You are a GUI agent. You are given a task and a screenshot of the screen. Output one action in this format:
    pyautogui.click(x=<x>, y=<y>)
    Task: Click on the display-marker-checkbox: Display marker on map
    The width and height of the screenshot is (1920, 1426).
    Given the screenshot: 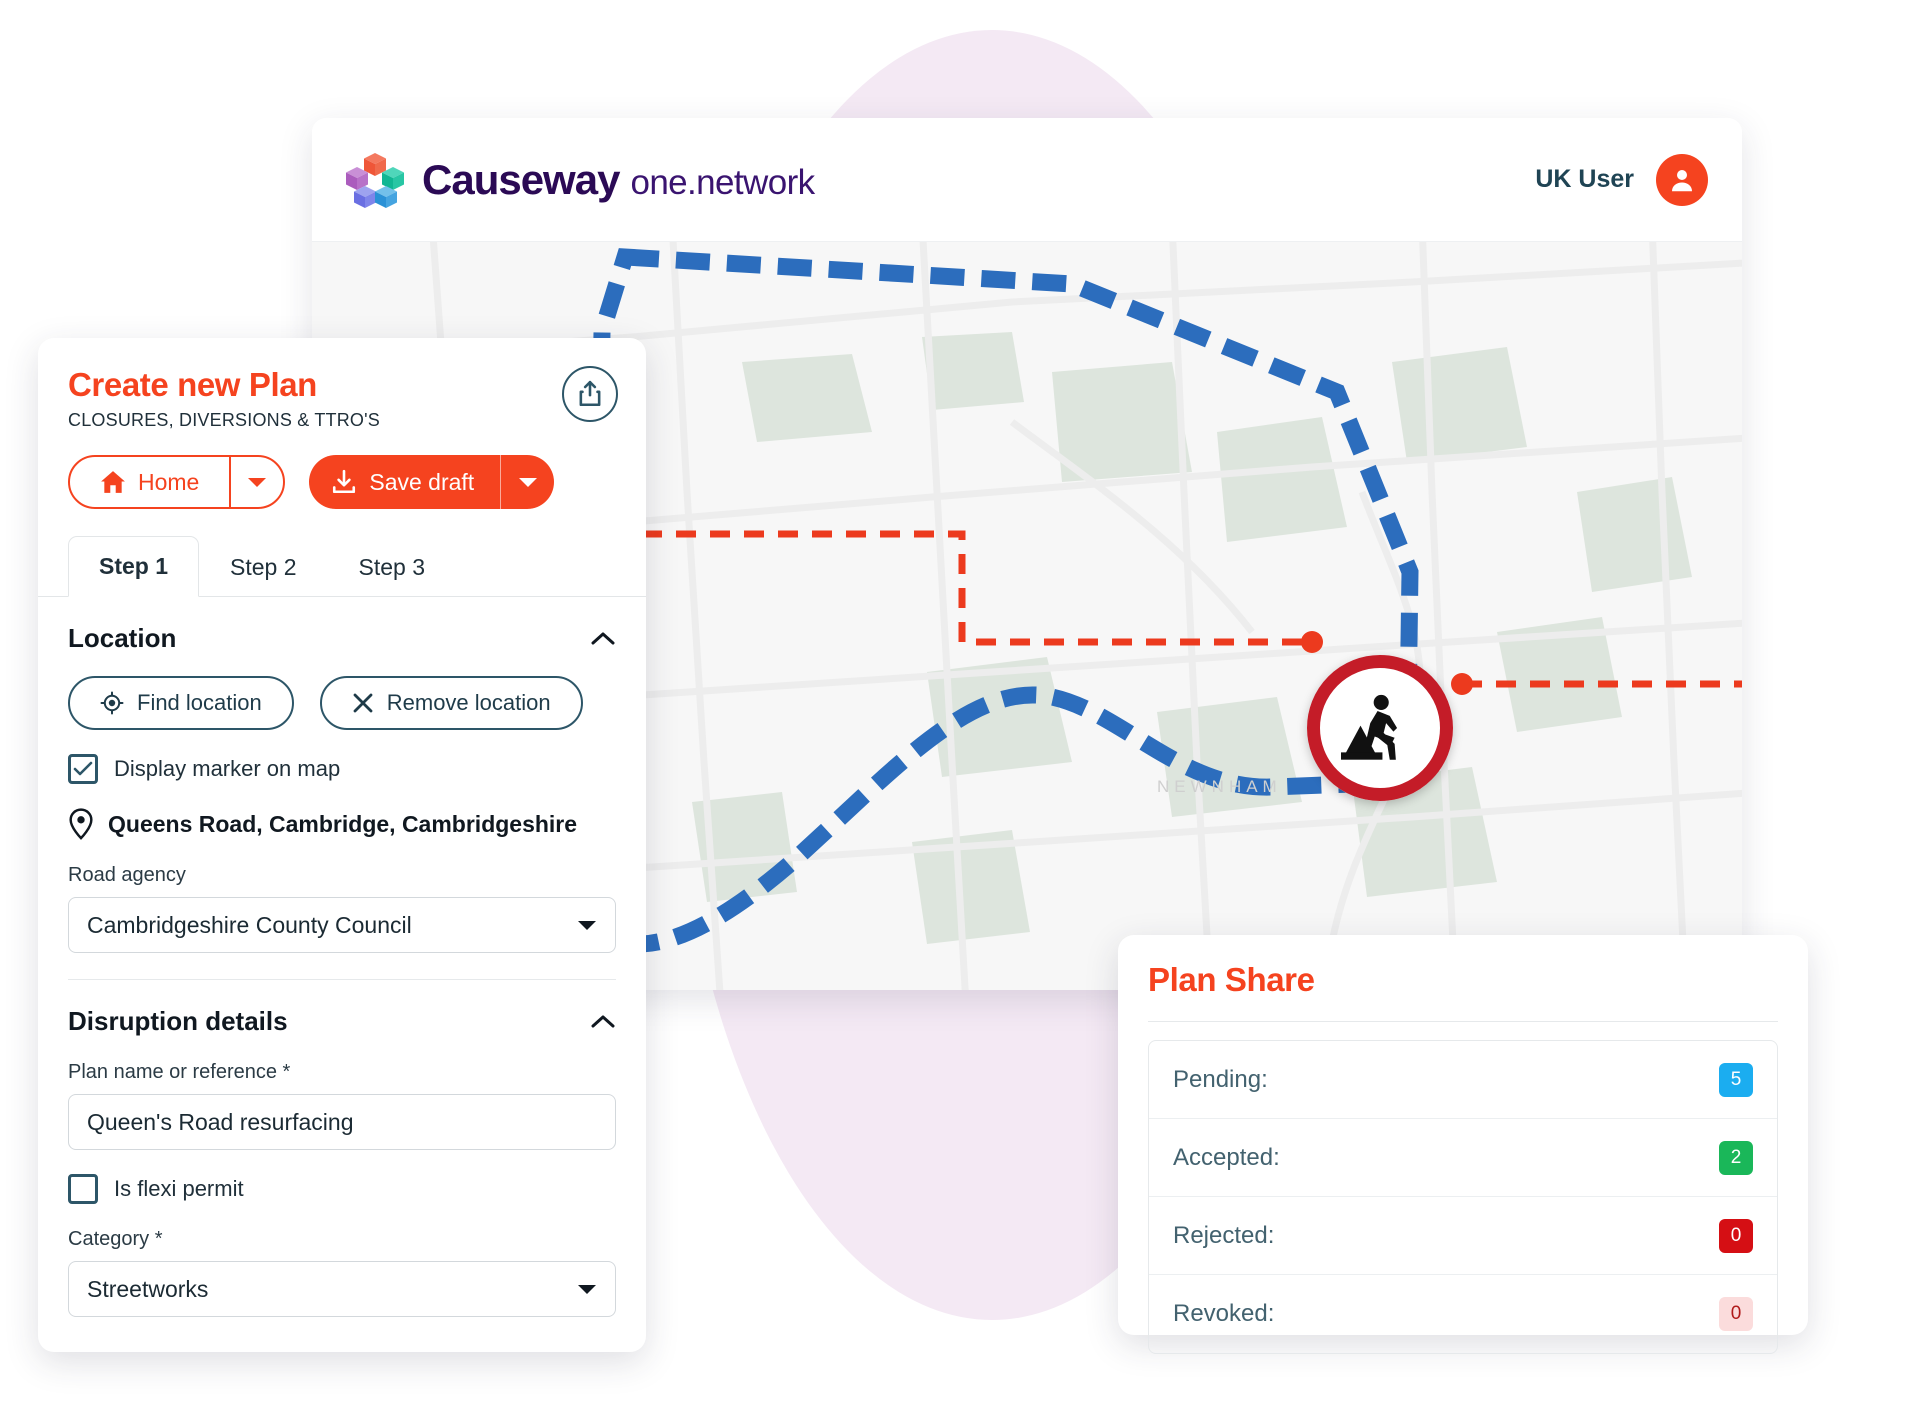 What is the action you would take?
    pyautogui.click(x=342, y=769)
    